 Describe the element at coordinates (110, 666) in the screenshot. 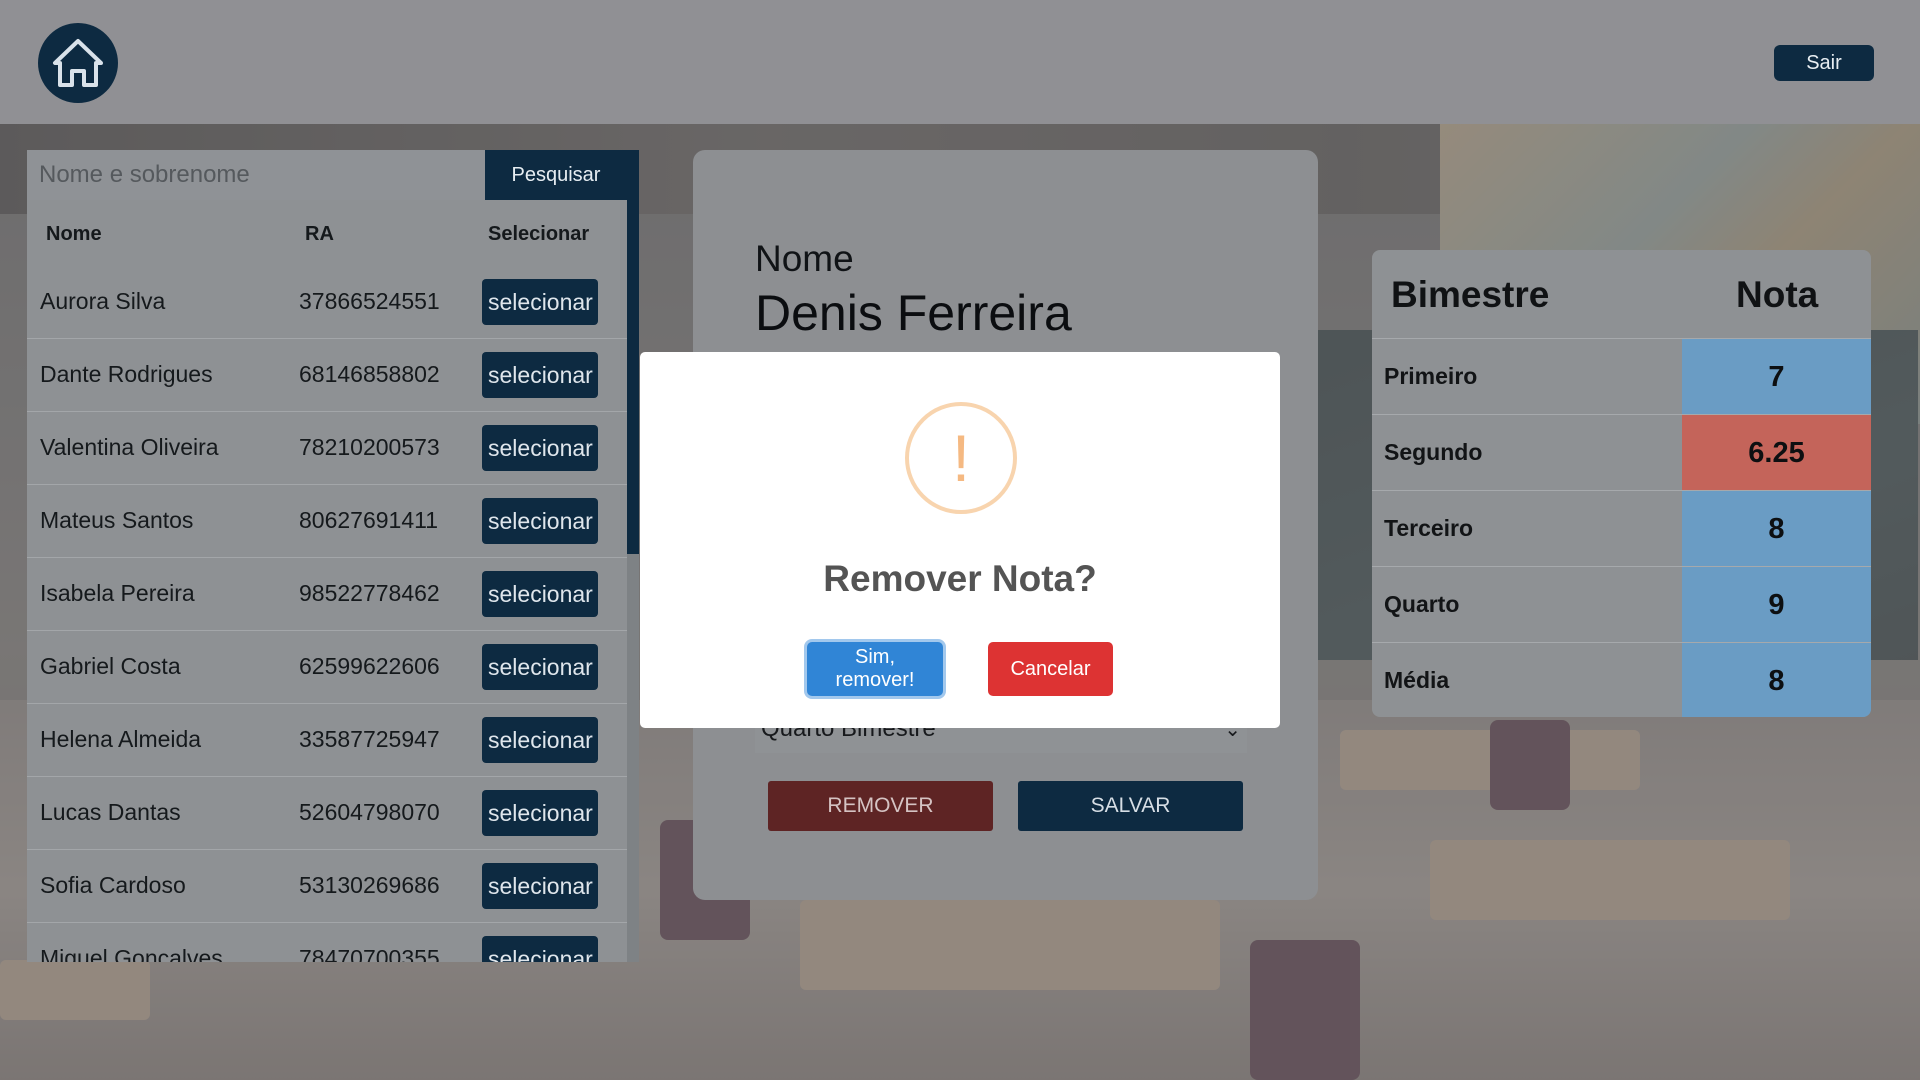

I see `student-name-cell: Gabriel Costa` at that location.